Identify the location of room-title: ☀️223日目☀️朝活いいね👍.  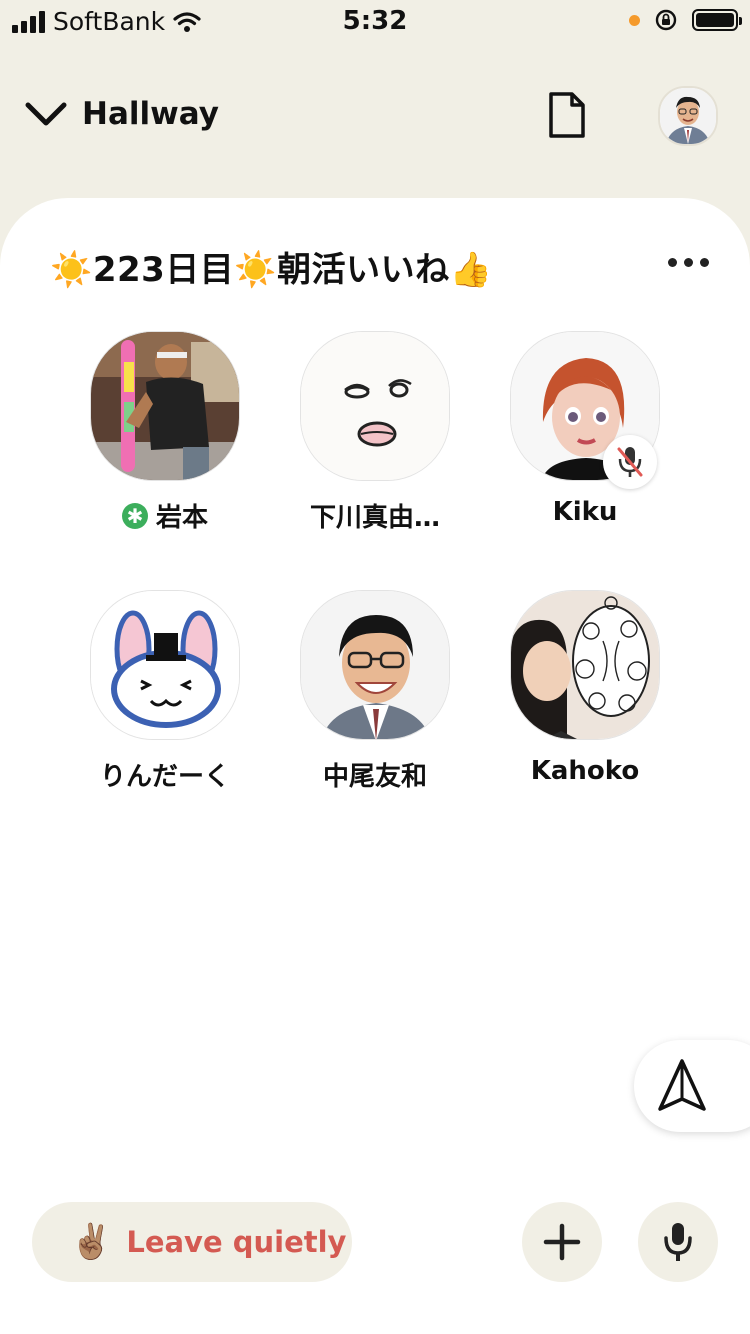
(271, 270).